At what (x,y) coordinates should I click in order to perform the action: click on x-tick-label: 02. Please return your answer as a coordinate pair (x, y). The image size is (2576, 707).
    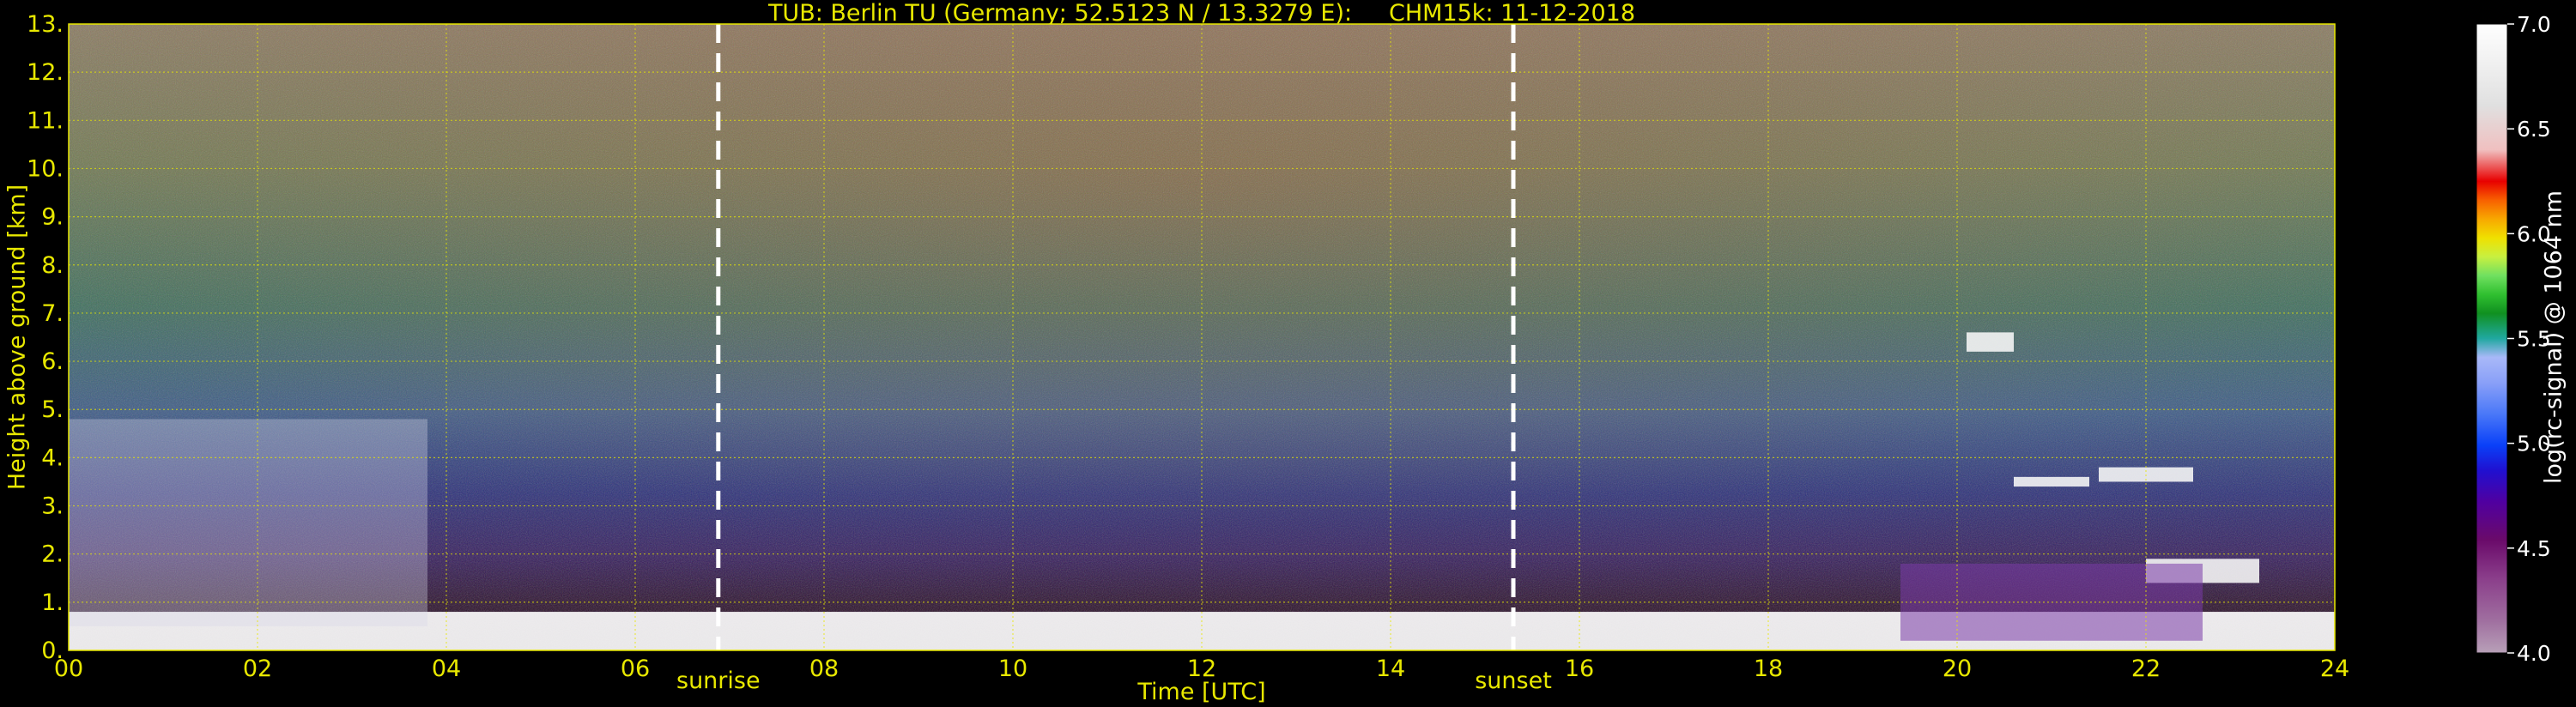
    Looking at the image, I should click on (257, 669).